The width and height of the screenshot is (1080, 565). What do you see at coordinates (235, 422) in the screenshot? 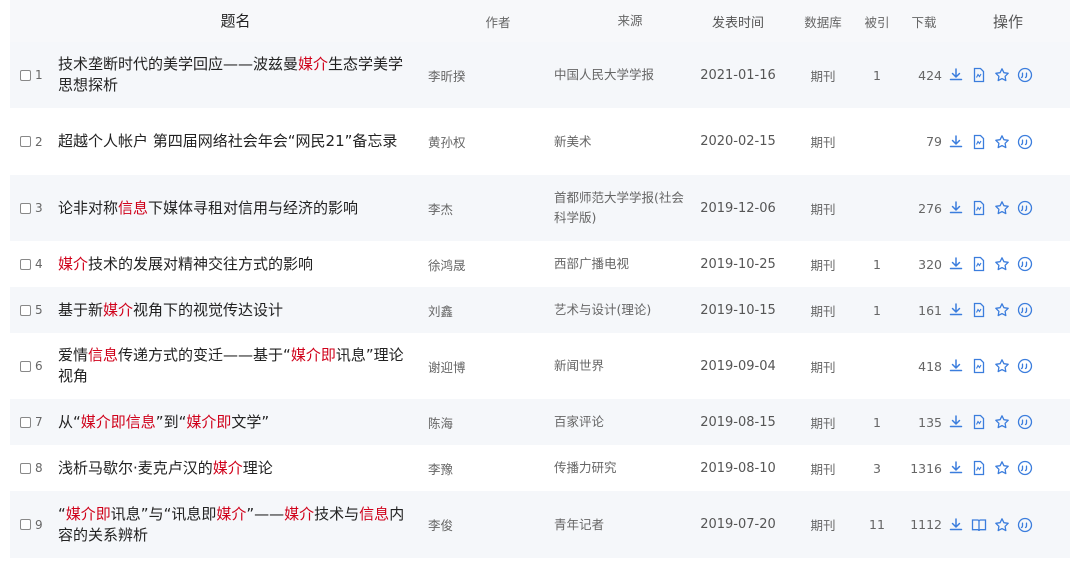
I see `article-title-link: 从“媒介即信息”到“媒介即文学”` at bounding box center [235, 422].